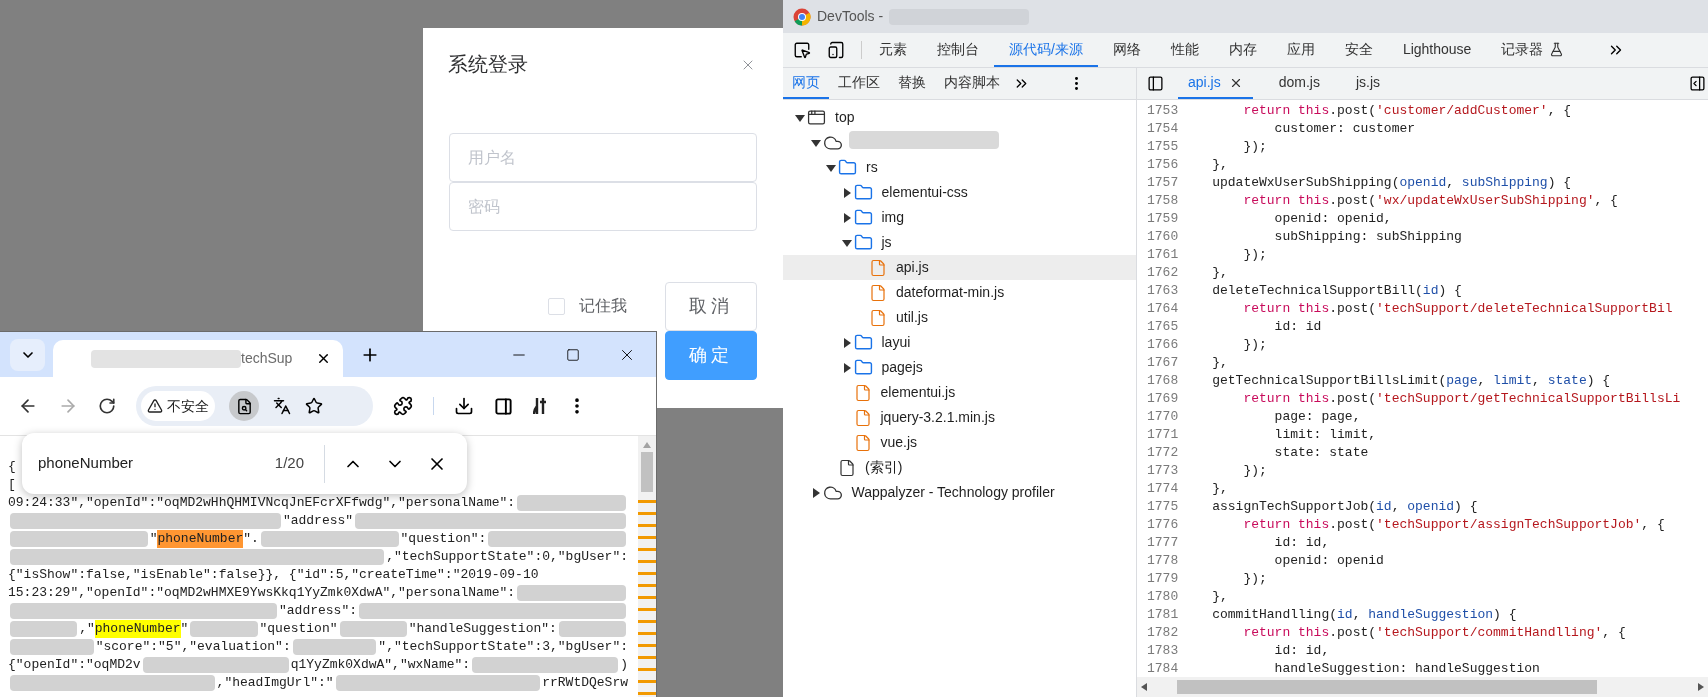 The width and height of the screenshot is (1708, 697). I want to click on panel-tab: 安全, so click(1358, 50).